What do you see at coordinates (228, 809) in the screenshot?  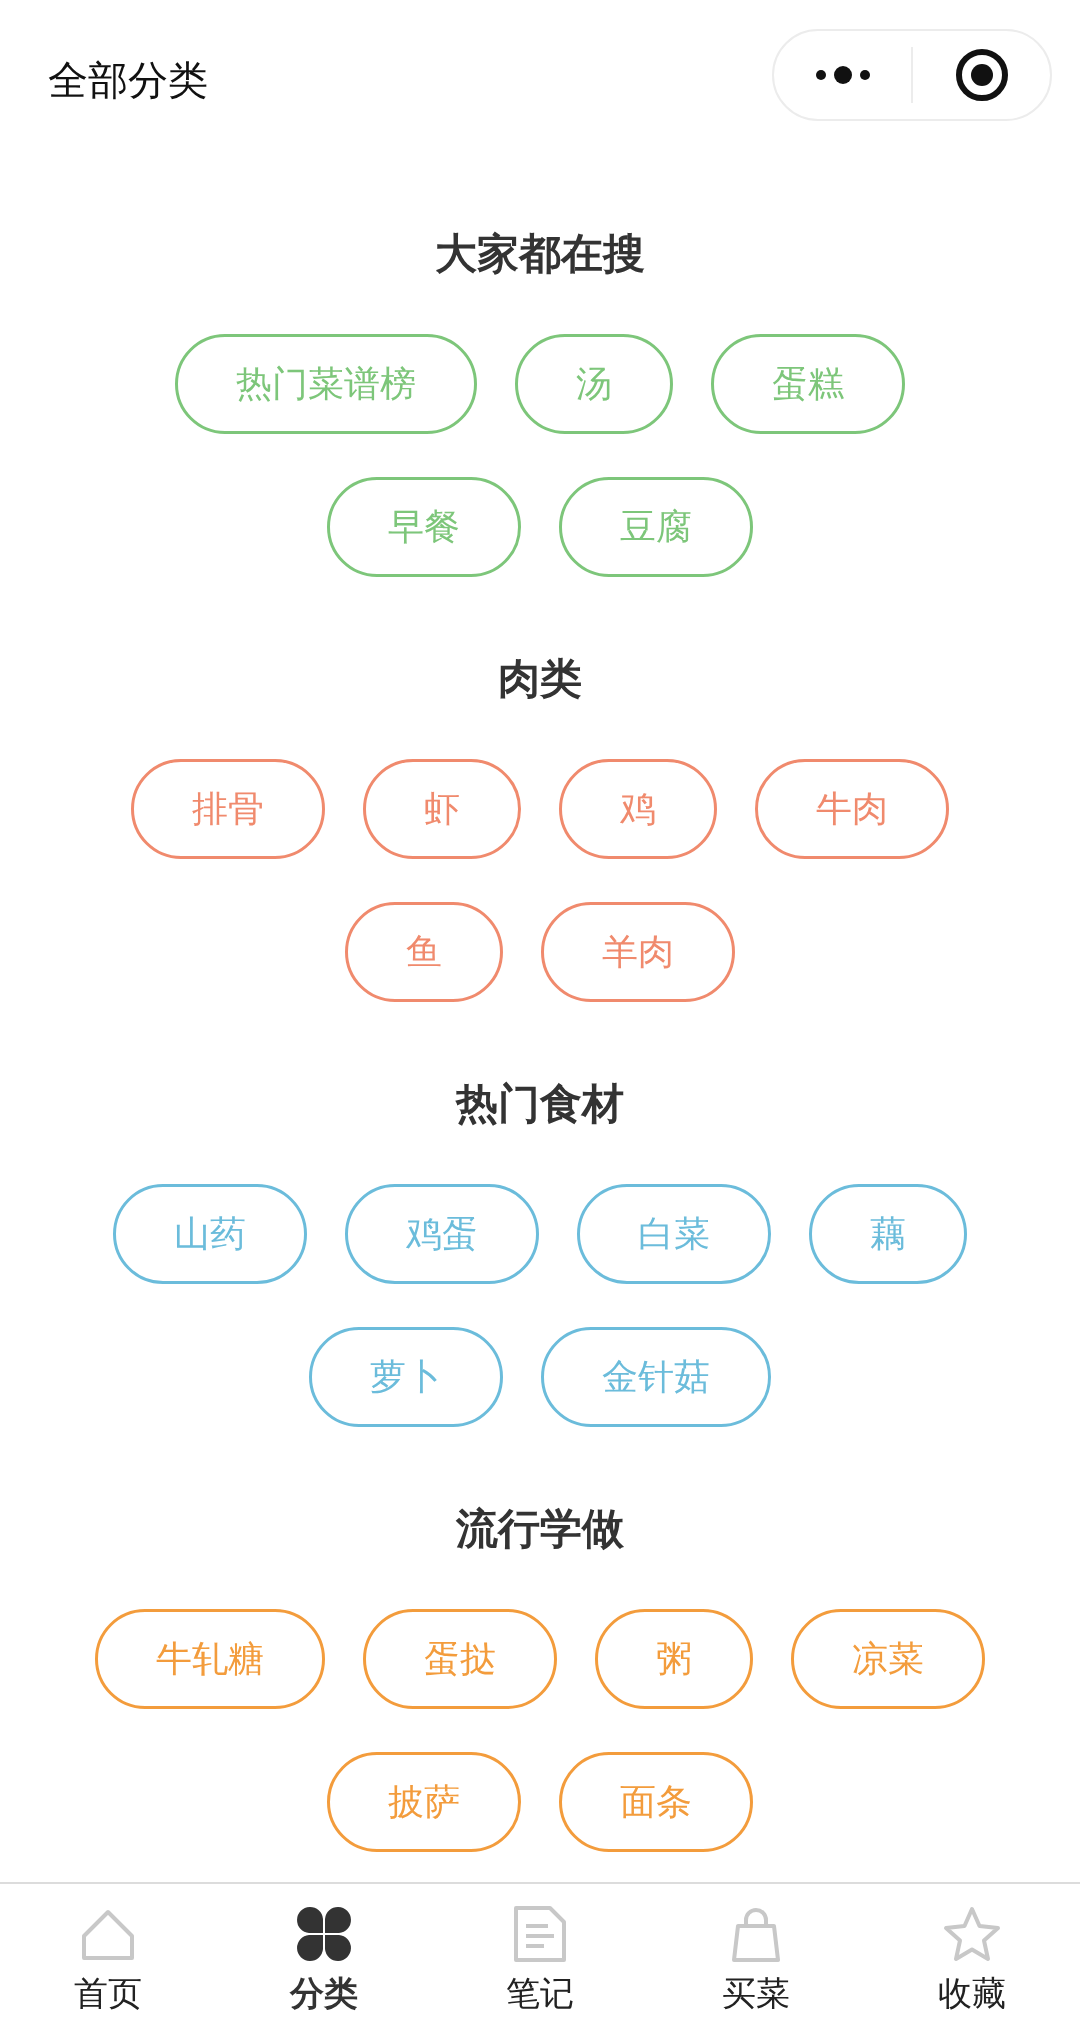 I see `category-tag: 排骨` at bounding box center [228, 809].